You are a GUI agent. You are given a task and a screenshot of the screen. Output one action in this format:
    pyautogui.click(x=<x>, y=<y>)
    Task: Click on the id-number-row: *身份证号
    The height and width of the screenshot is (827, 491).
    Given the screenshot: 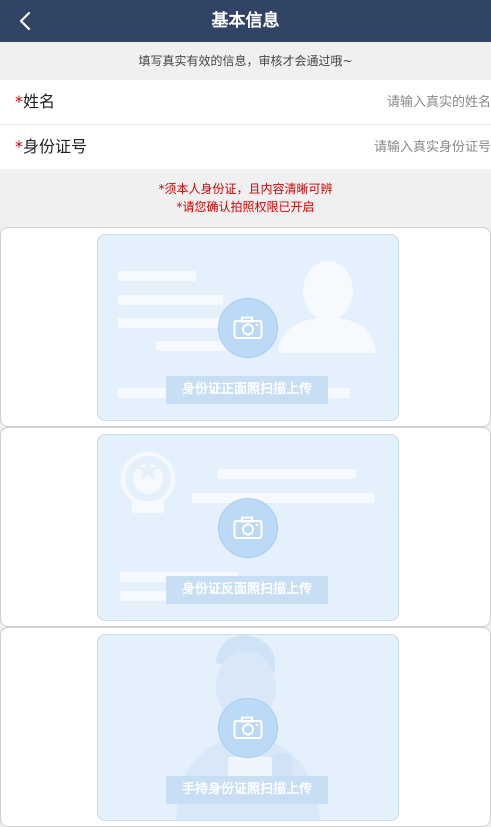 What is the action you would take?
    pyautogui.click(x=245, y=147)
    